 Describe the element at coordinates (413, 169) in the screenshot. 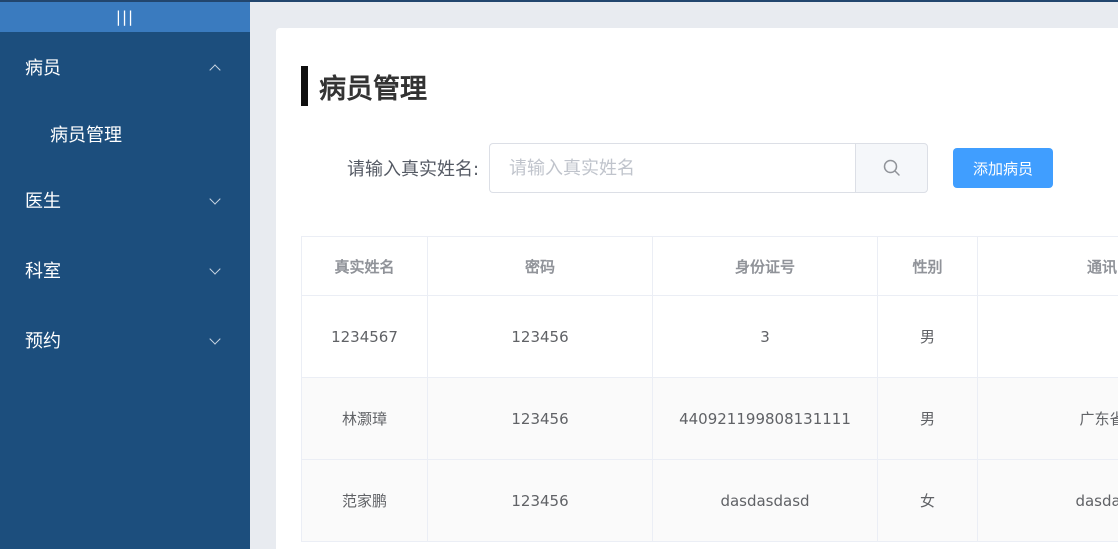

I see `search-label: 请输入真实姓名:` at that location.